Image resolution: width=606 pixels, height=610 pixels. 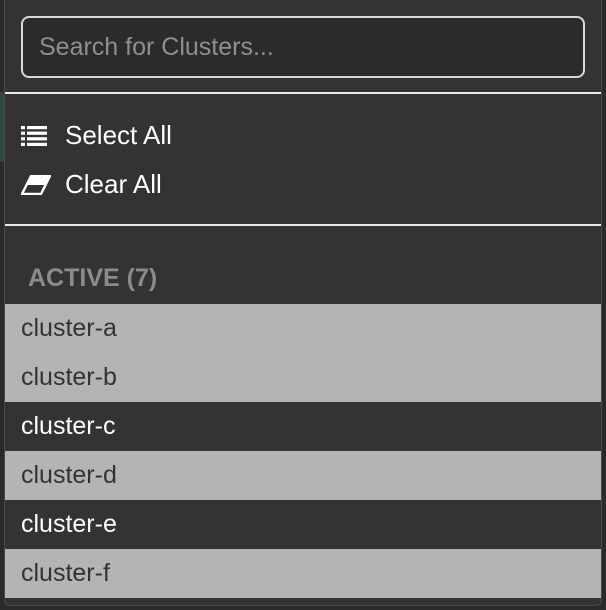 I want to click on cluster-option: cluster-c, so click(x=303, y=426).